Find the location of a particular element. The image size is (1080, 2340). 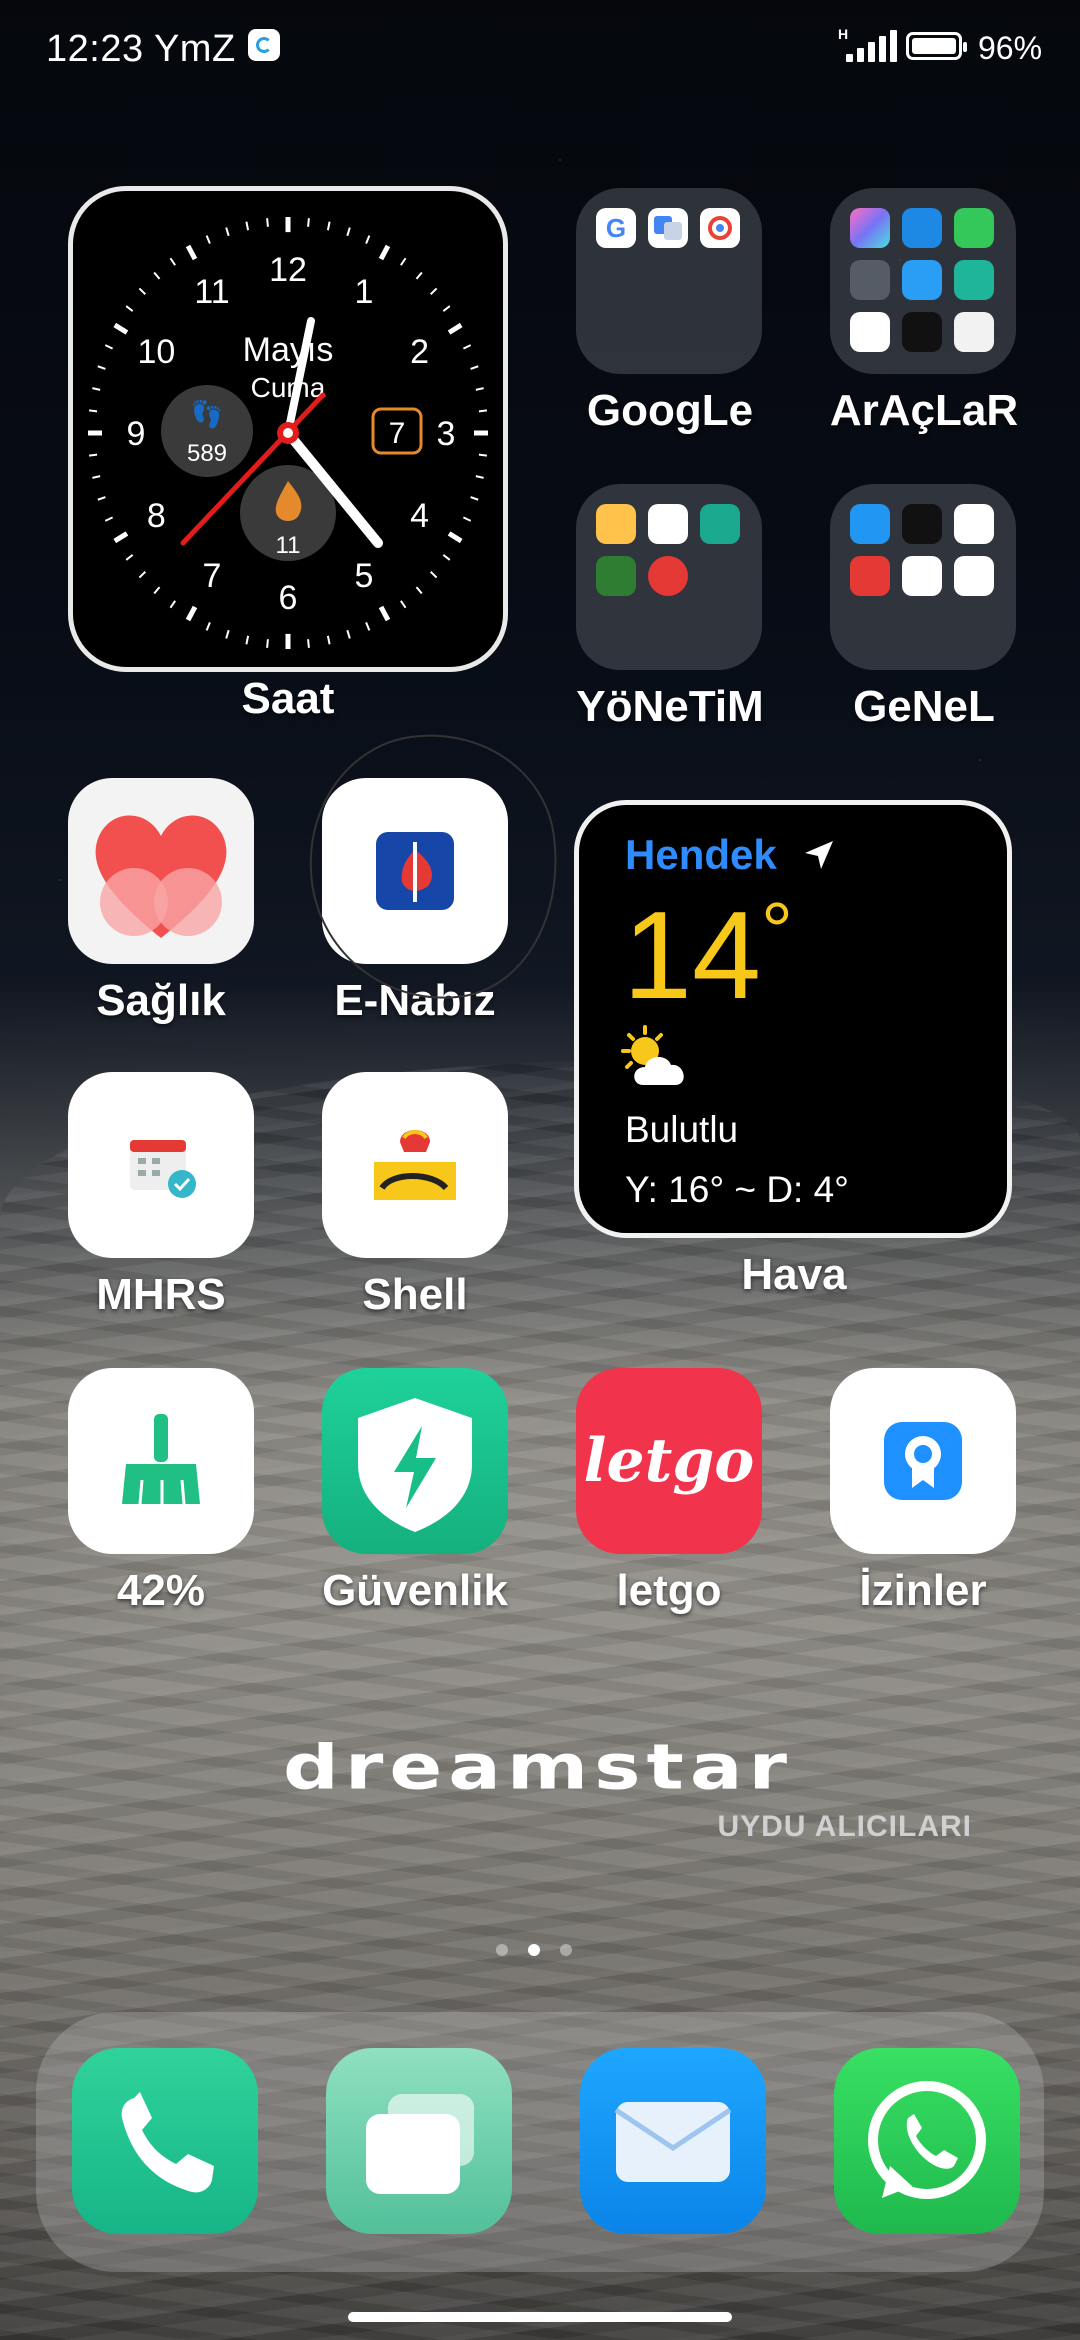

whatsapp-icon is located at coordinates (927, 2140).